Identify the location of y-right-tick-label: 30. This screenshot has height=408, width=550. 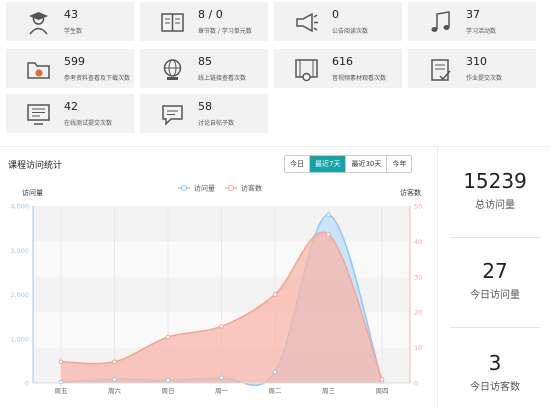
(418, 277).